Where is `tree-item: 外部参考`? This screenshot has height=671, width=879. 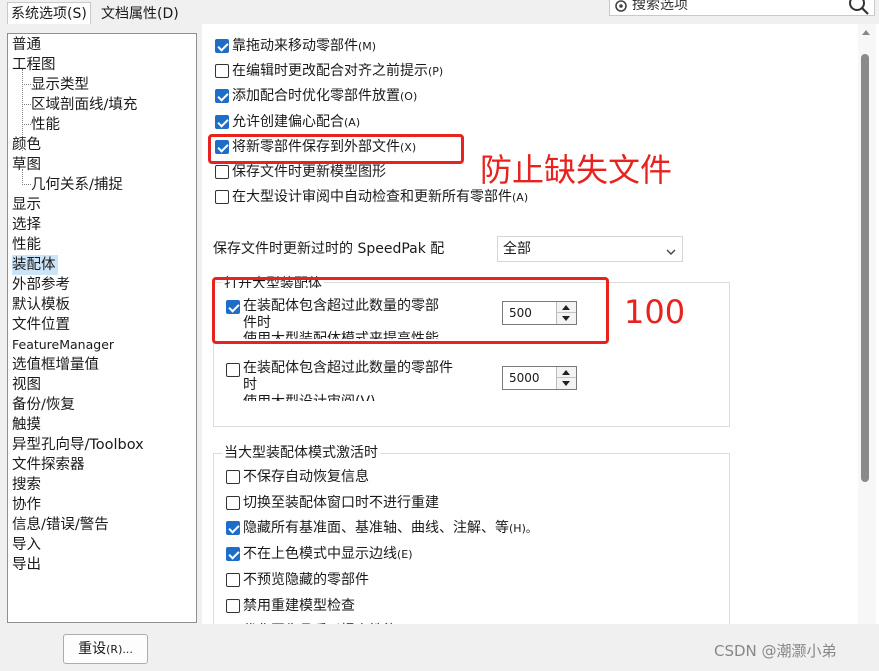 tree-item: 外部参考 is located at coordinates (41, 285).